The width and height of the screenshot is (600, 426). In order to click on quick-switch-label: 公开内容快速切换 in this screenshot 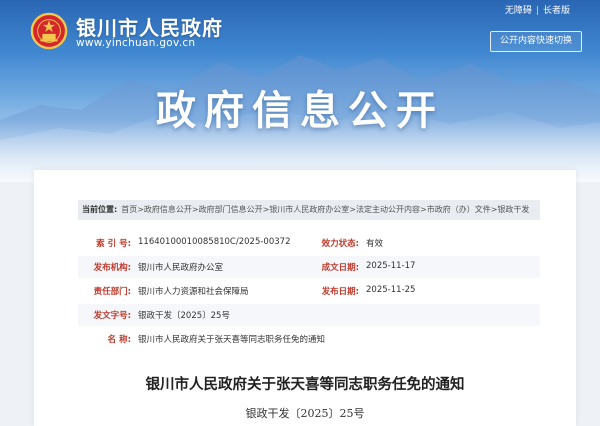, I will do `click(535, 41)`.